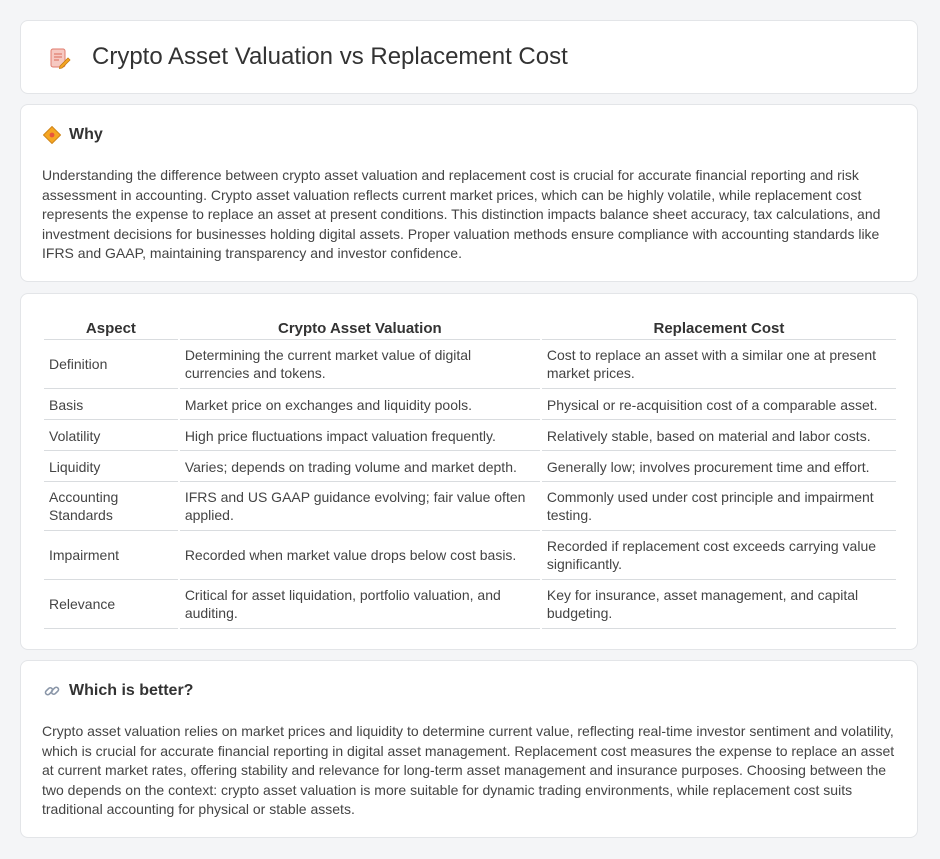 The image size is (940, 859). What do you see at coordinates (52, 691) in the screenshot?
I see `link-icon` at bounding box center [52, 691].